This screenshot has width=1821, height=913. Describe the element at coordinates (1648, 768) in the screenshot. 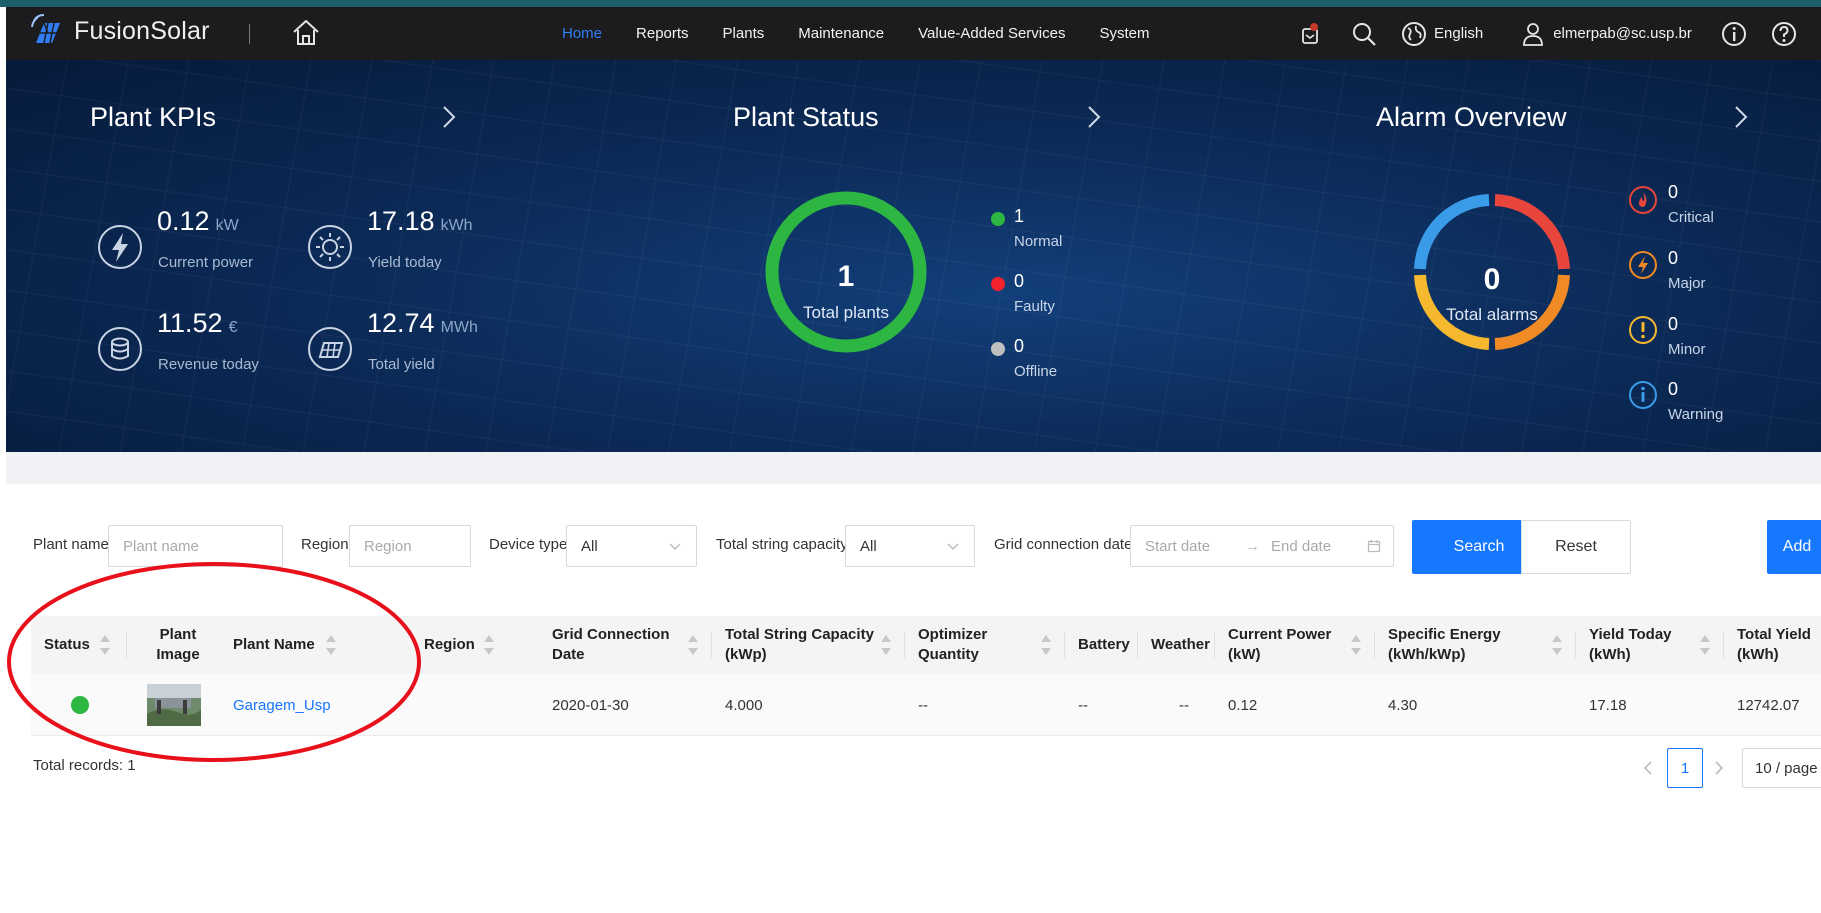

I see `pagination-prev-icon` at that location.